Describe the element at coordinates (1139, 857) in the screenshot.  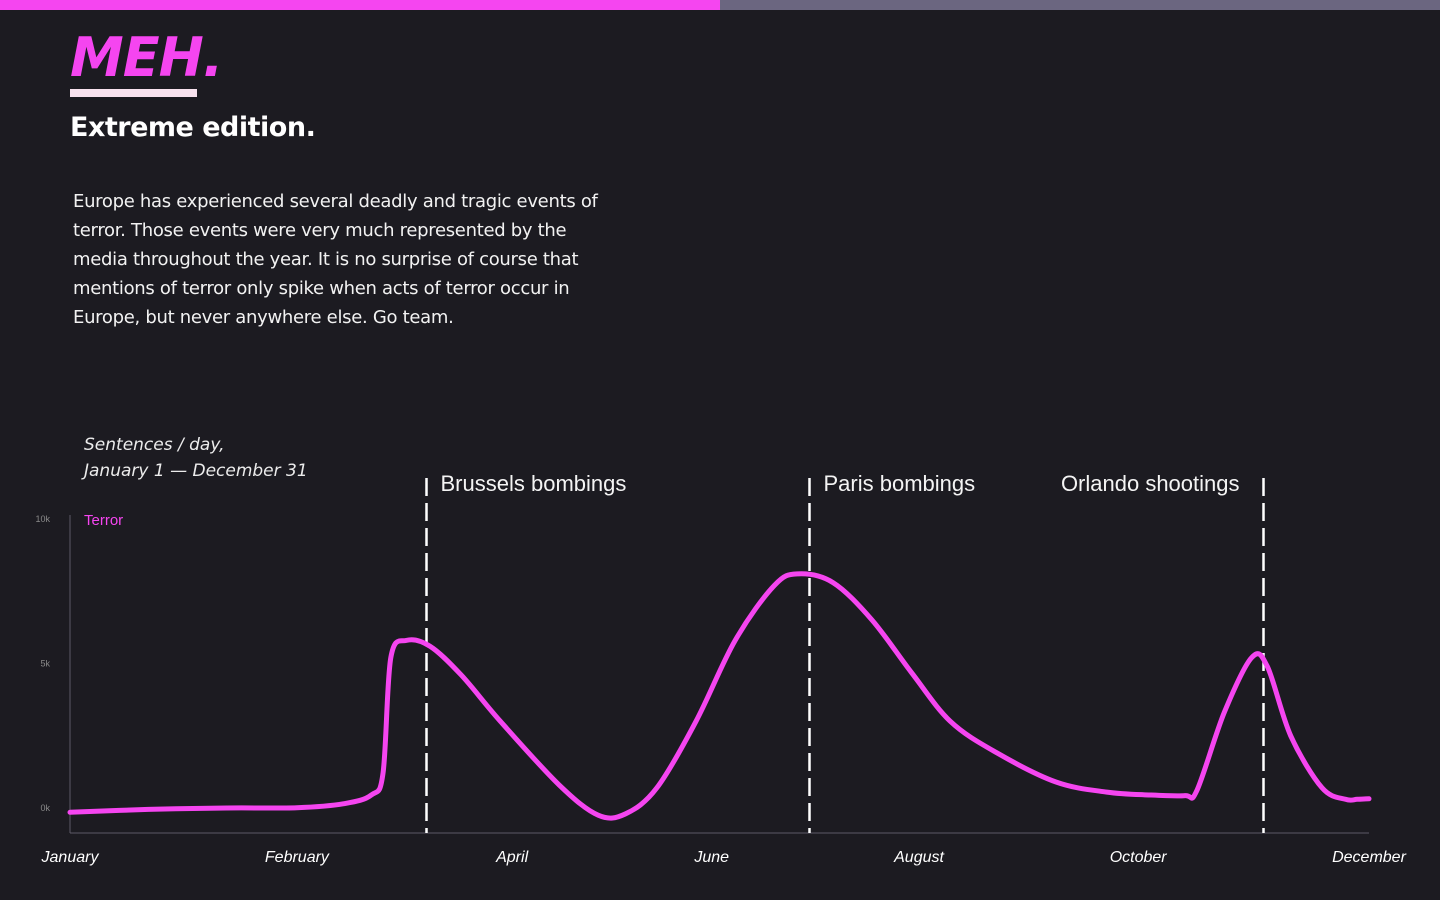
I see `x-tick-label: October` at that location.